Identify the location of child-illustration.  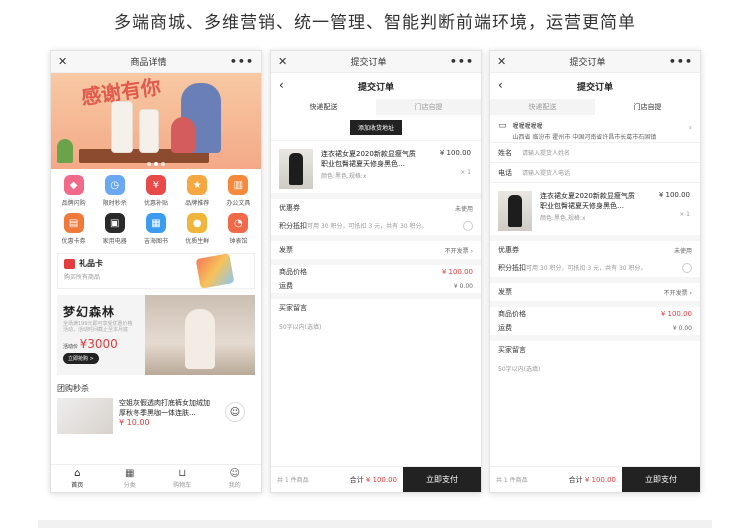
(183, 135).